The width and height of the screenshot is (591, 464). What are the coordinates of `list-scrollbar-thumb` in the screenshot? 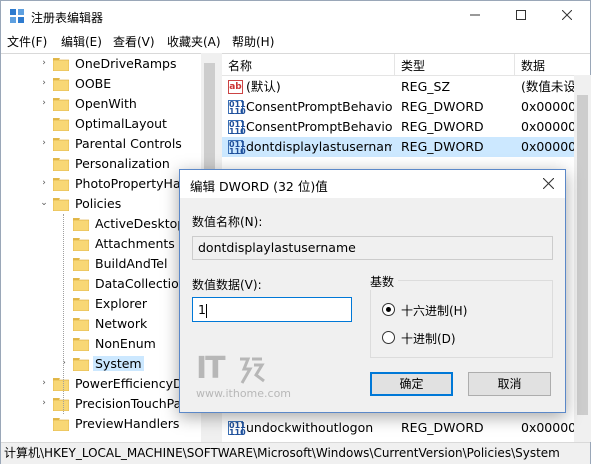 It's located at (582, 255).